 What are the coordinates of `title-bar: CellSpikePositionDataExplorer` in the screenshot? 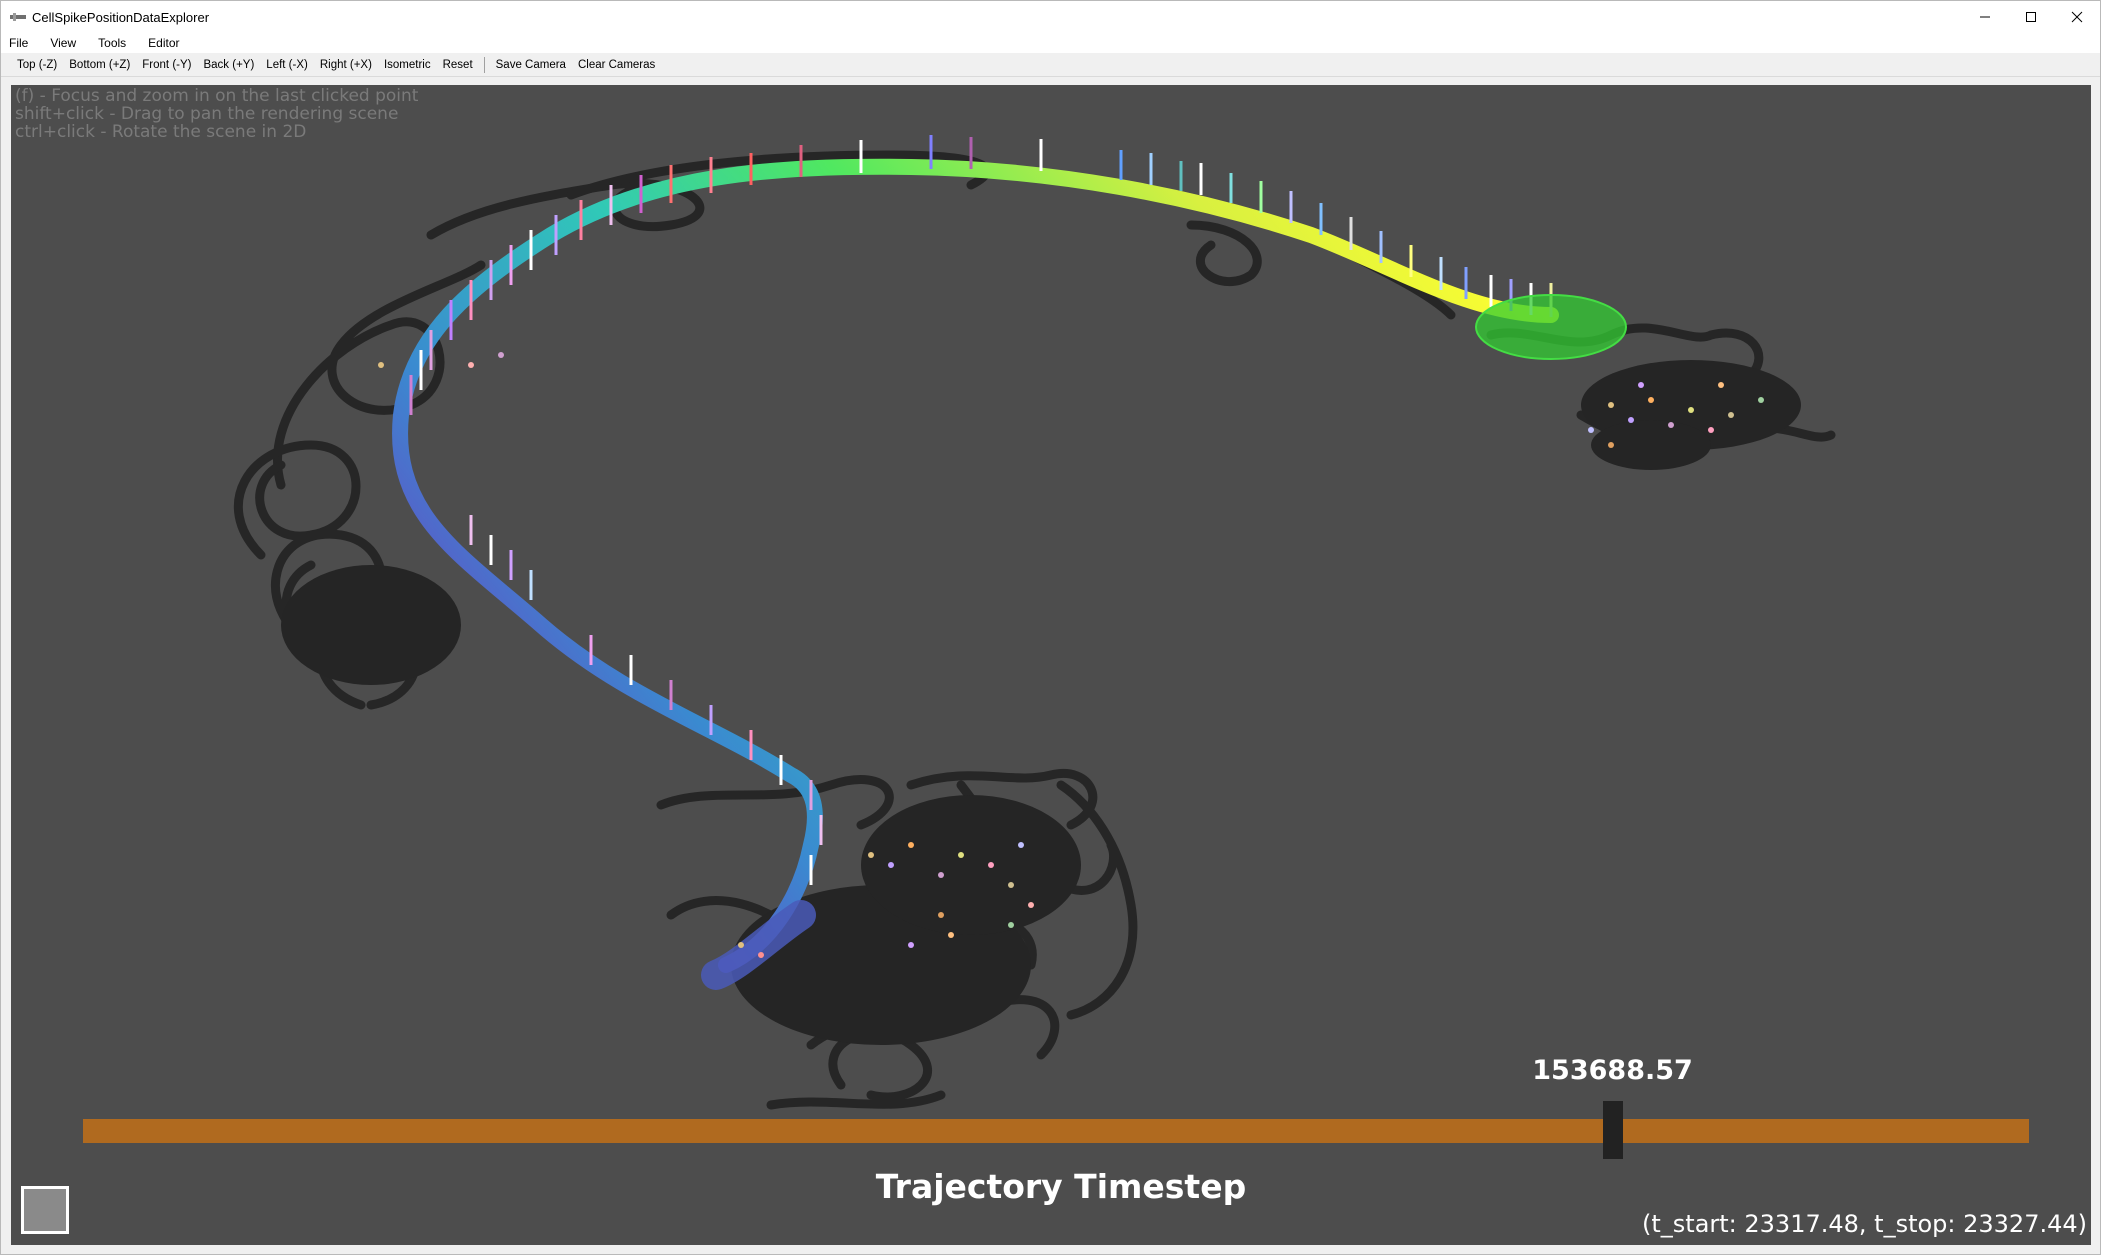 It's located at (1050, 17).